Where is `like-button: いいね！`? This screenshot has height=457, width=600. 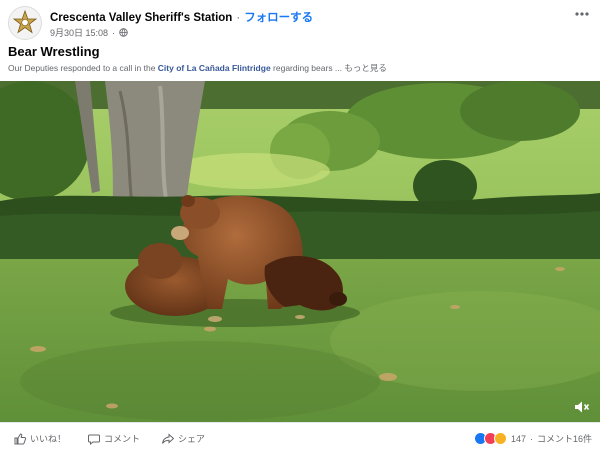 like-button: いいね！ is located at coordinates (40, 438).